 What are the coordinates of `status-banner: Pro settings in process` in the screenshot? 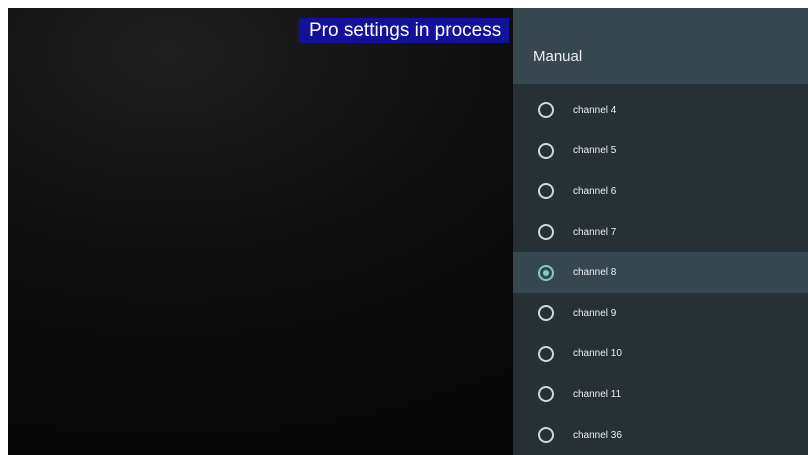 It's located at (404, 30).